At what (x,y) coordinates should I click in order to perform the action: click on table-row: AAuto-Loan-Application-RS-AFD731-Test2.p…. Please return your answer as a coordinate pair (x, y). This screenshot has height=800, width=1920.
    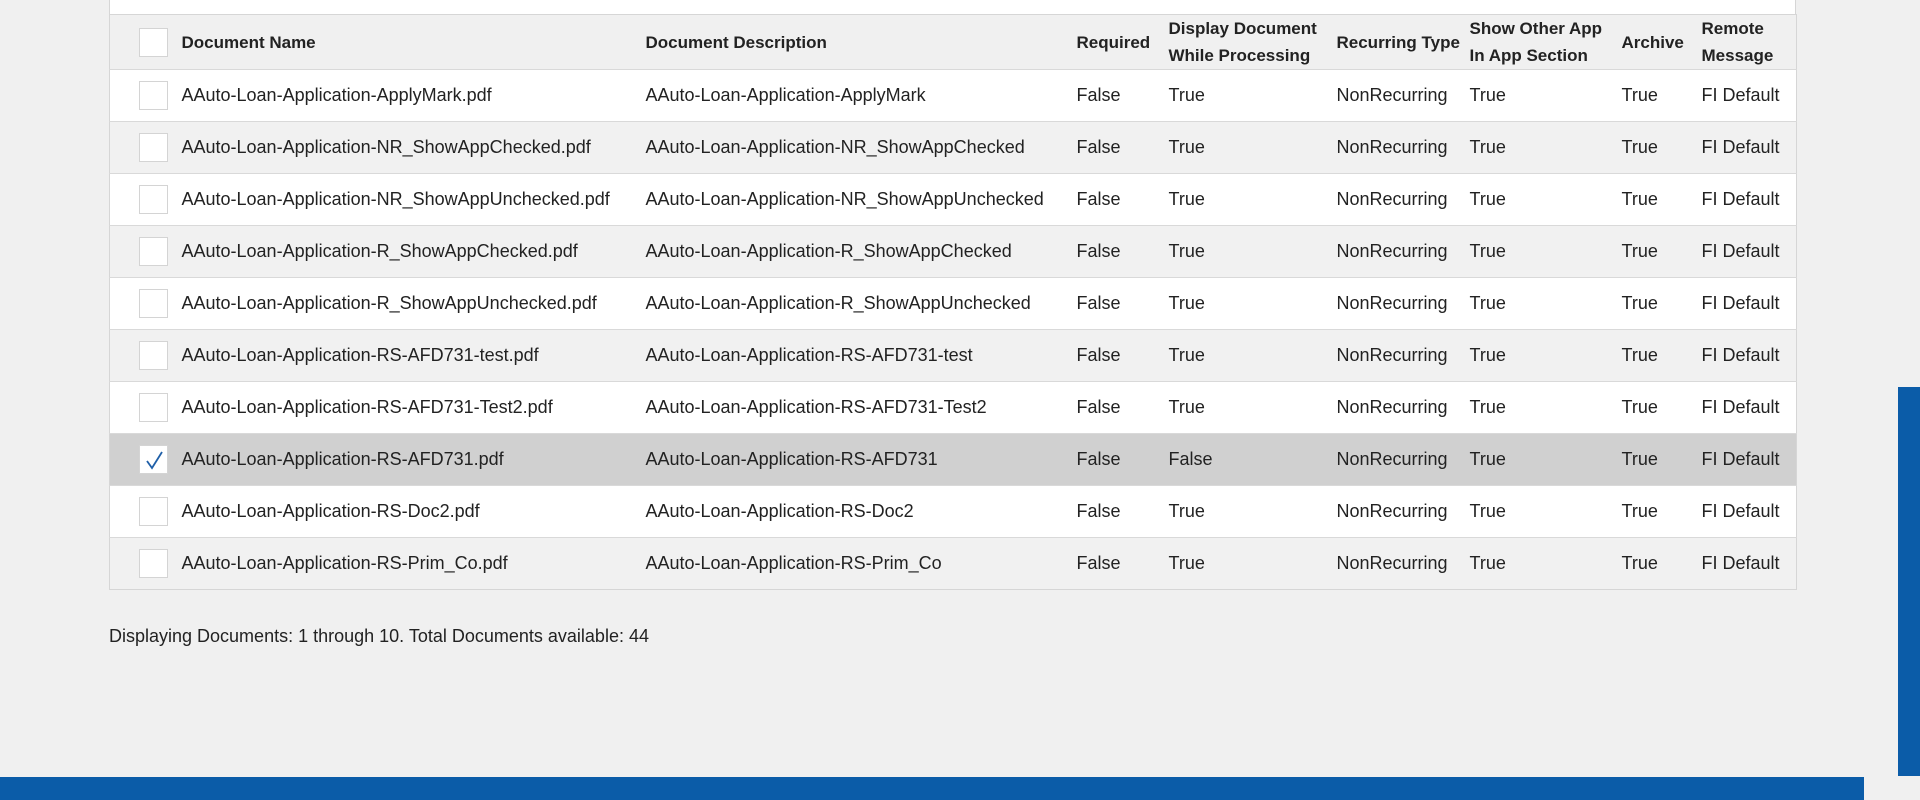
    Looking at the image, I should click on (953, 407).